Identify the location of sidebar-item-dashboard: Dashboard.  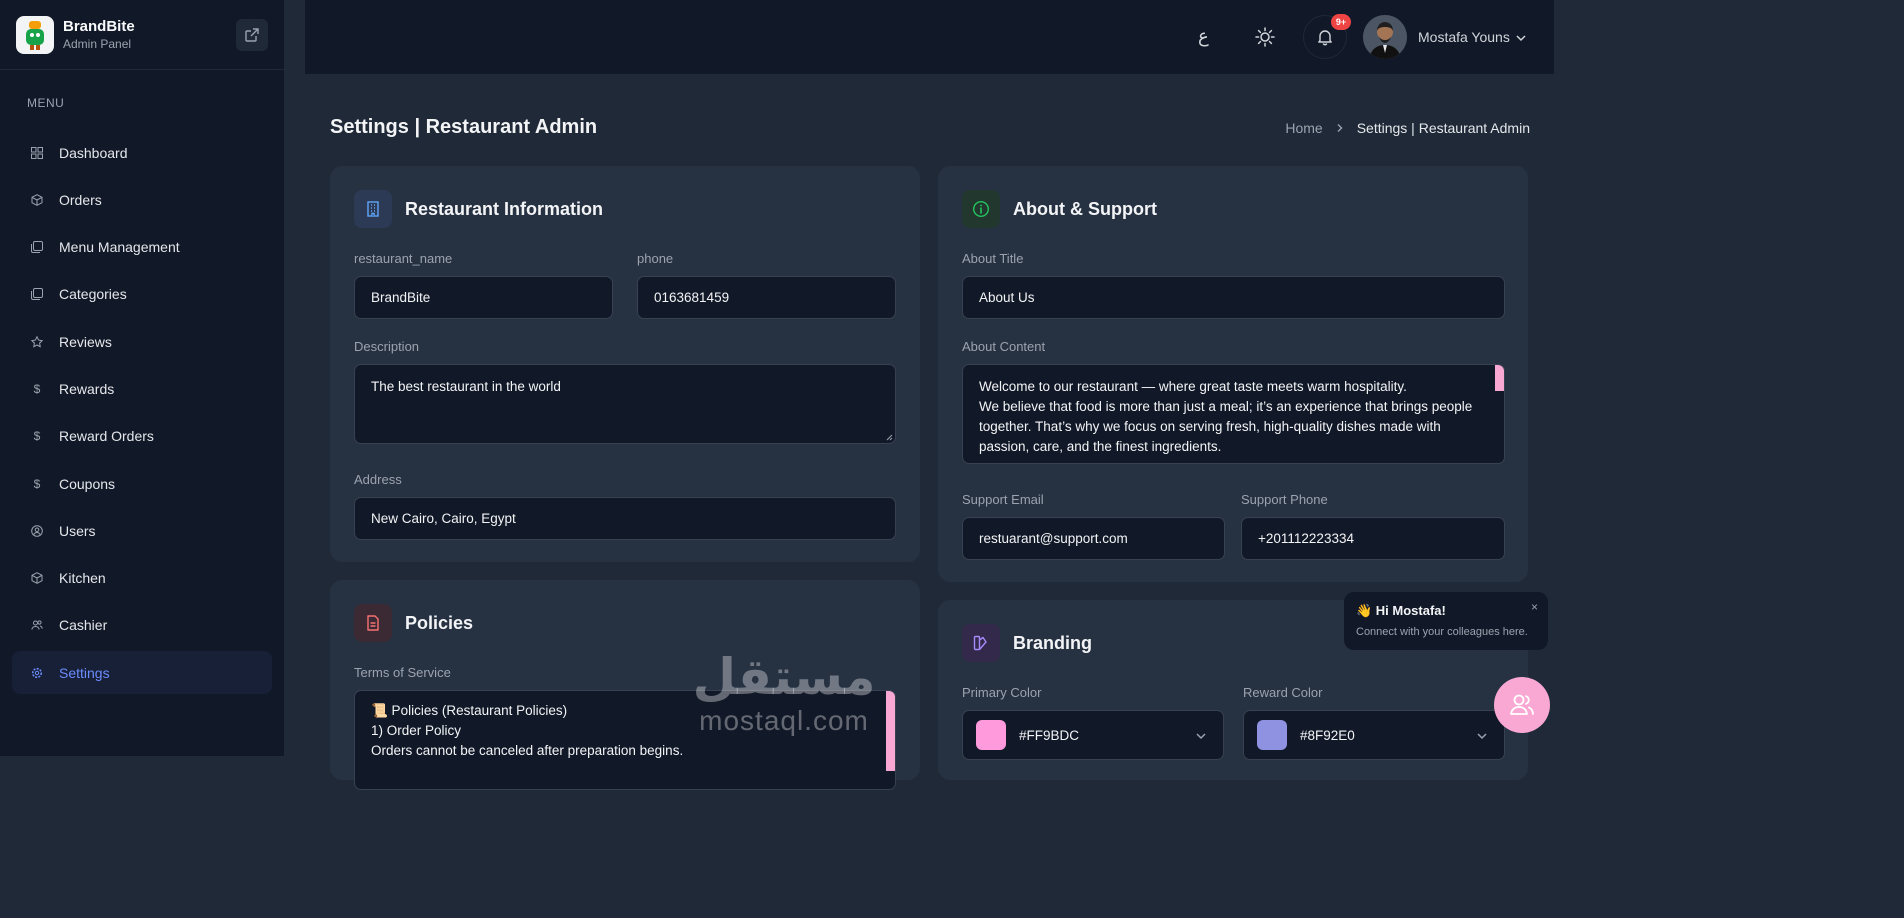
(142, 152).